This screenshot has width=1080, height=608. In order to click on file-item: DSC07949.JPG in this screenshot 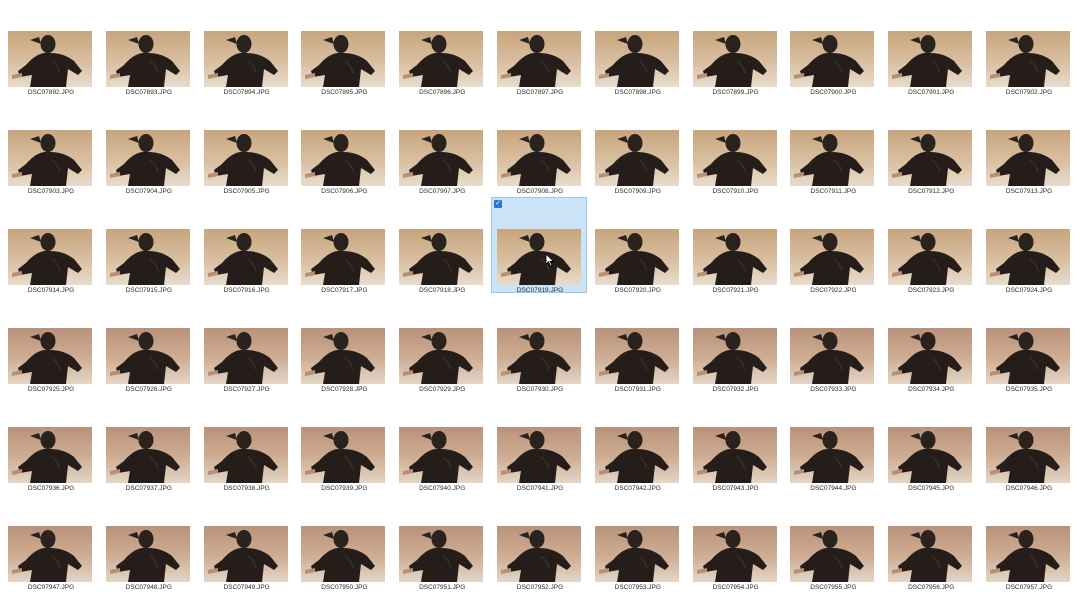, I will do `click(246, 542)`.